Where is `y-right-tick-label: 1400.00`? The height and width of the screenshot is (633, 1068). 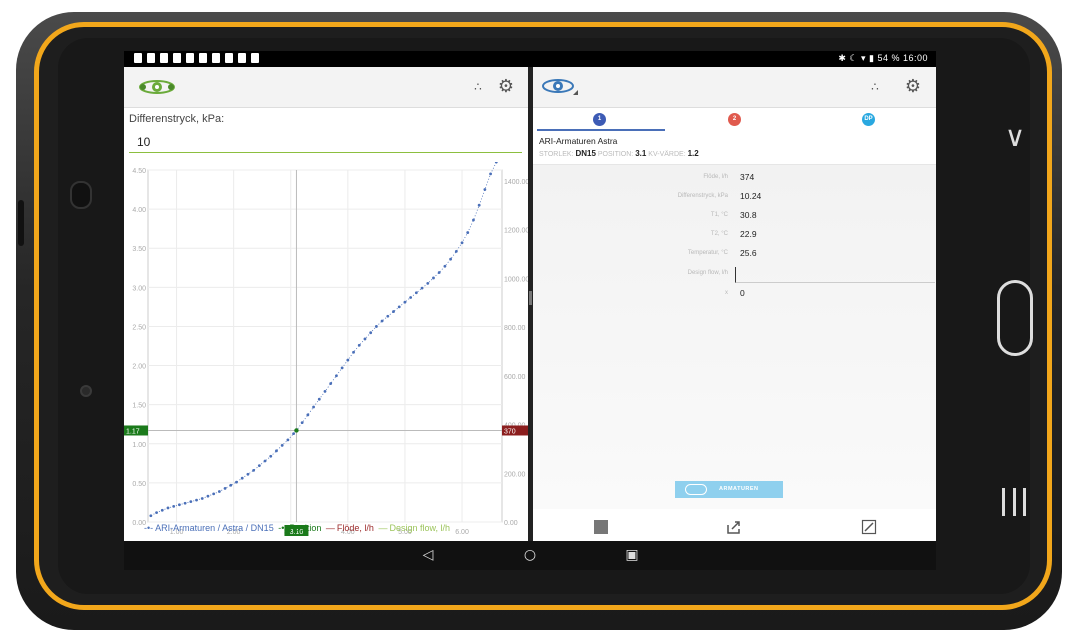
y-right-tick-label: 1400.00 is located at coordinates (516, 182).